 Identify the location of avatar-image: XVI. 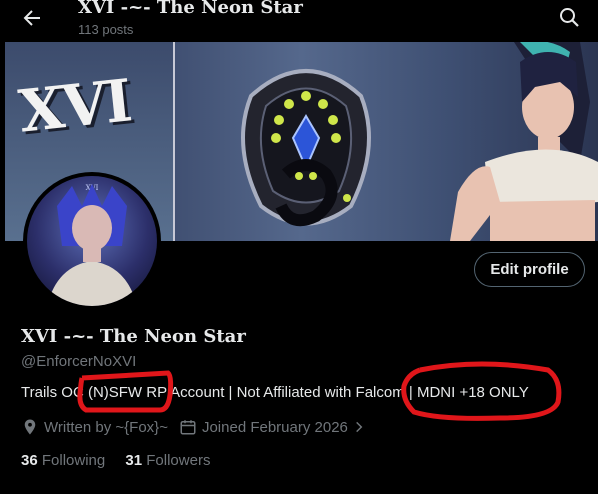
(92, 241).